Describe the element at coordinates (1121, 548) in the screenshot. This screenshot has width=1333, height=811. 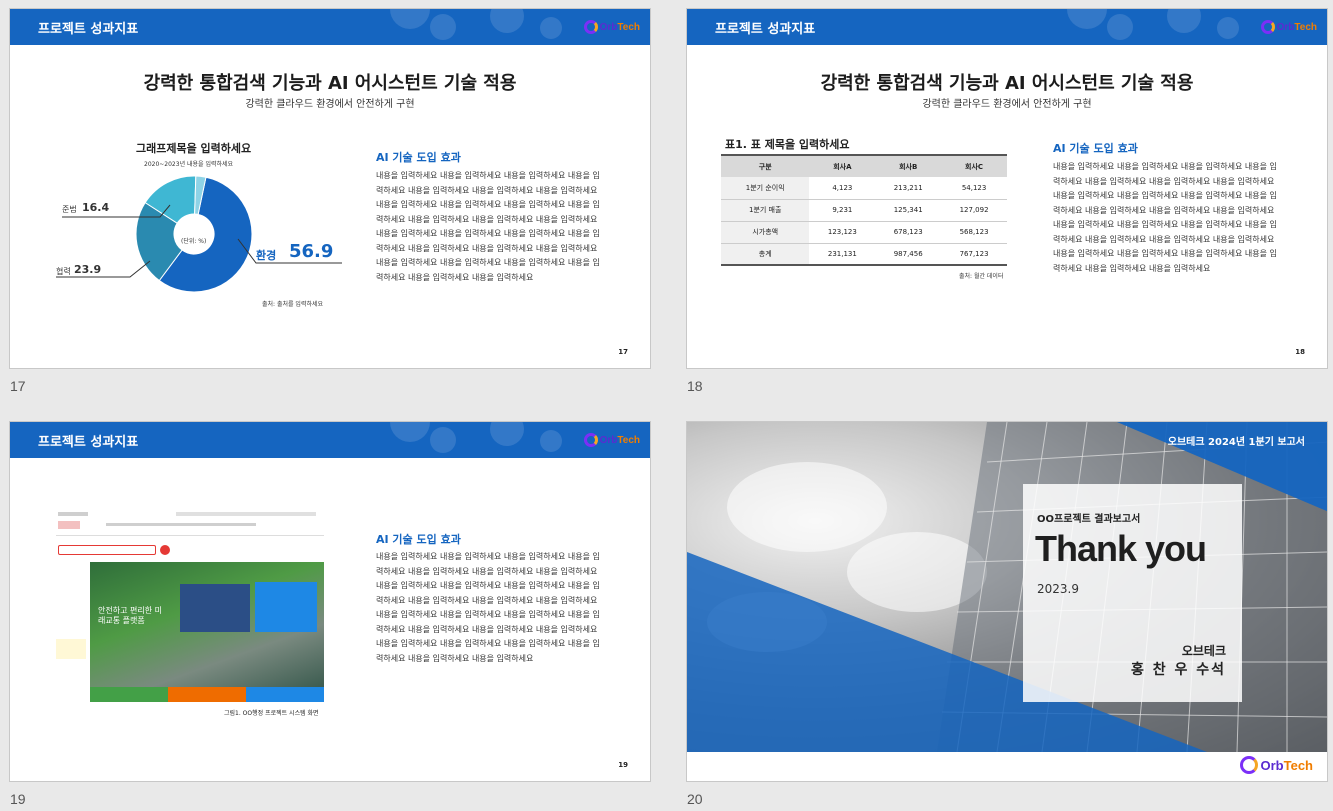
I see `thank-you-text: Thank you` at that location.